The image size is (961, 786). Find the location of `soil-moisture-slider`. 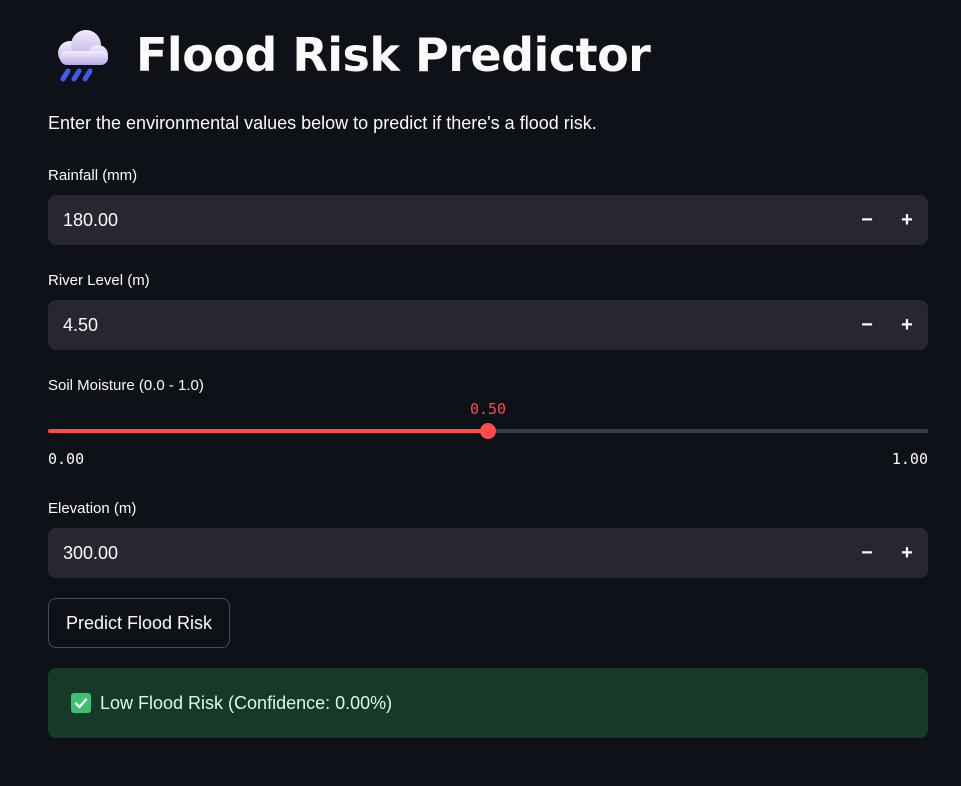

soil-moisture-slider is located at coordinates (488, 431).